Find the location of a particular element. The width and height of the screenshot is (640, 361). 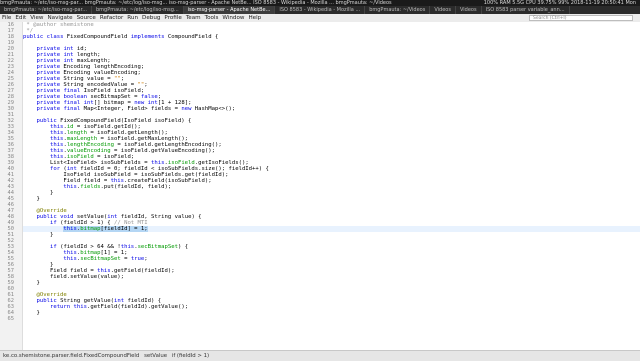

menu-tools: Tools is located at coordinates (212, 18).